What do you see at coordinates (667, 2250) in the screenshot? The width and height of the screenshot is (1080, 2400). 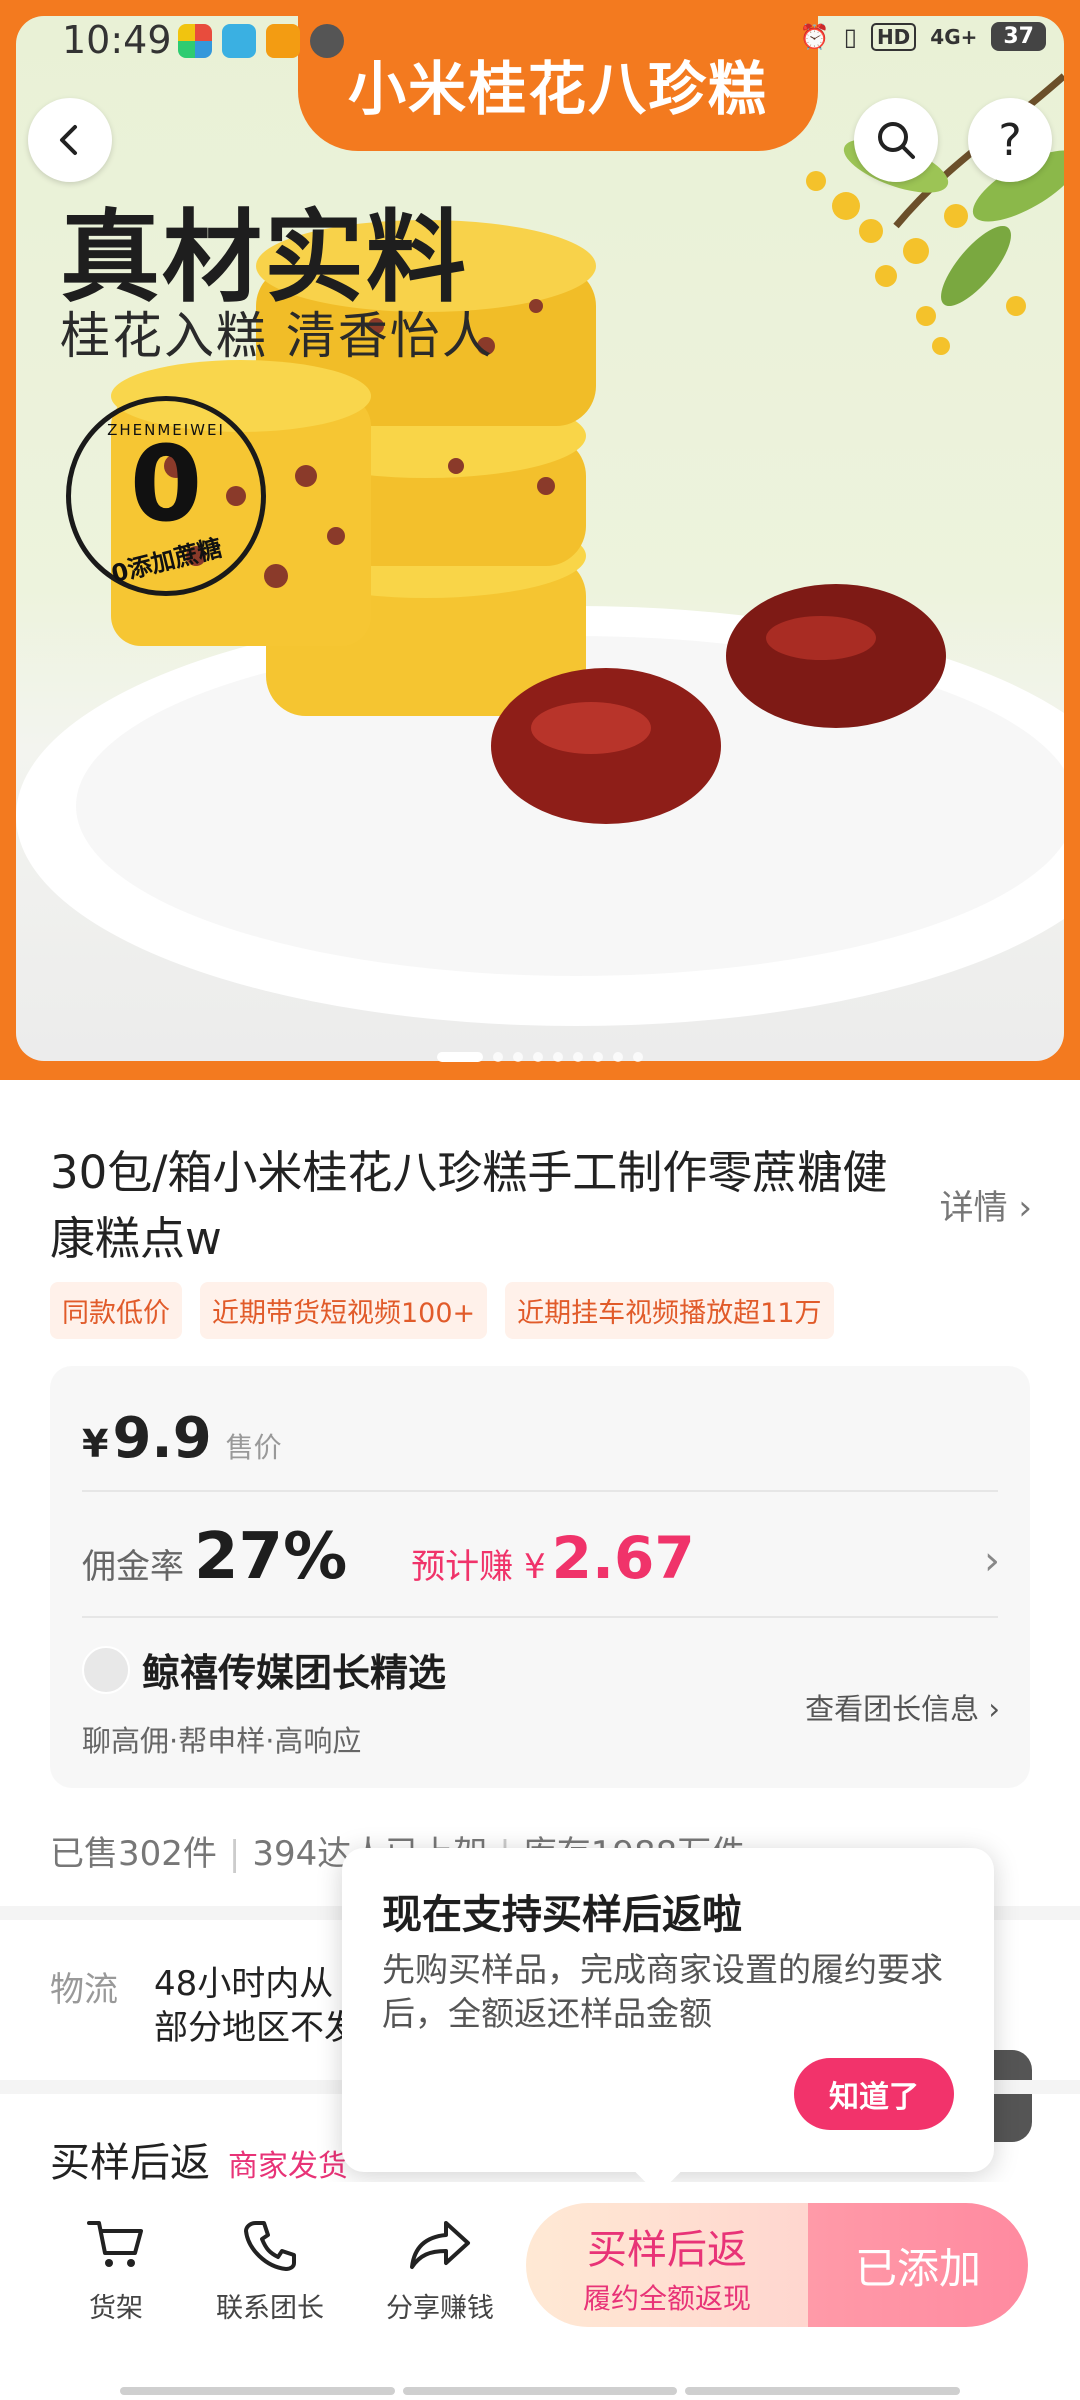 I see `buy-sample-label: 买样后返` at bounding box center [667, 2250].